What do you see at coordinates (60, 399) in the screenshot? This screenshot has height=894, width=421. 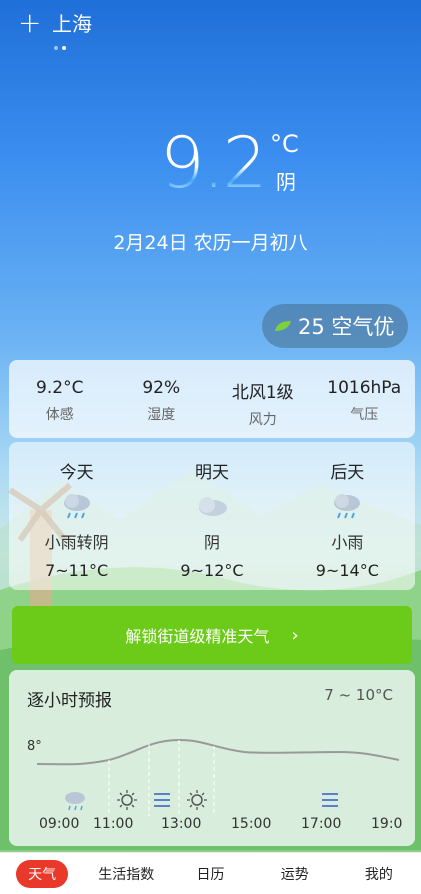 I see `stat-feels-like: 9.2°C 体感` at bounding box center [60, 399].